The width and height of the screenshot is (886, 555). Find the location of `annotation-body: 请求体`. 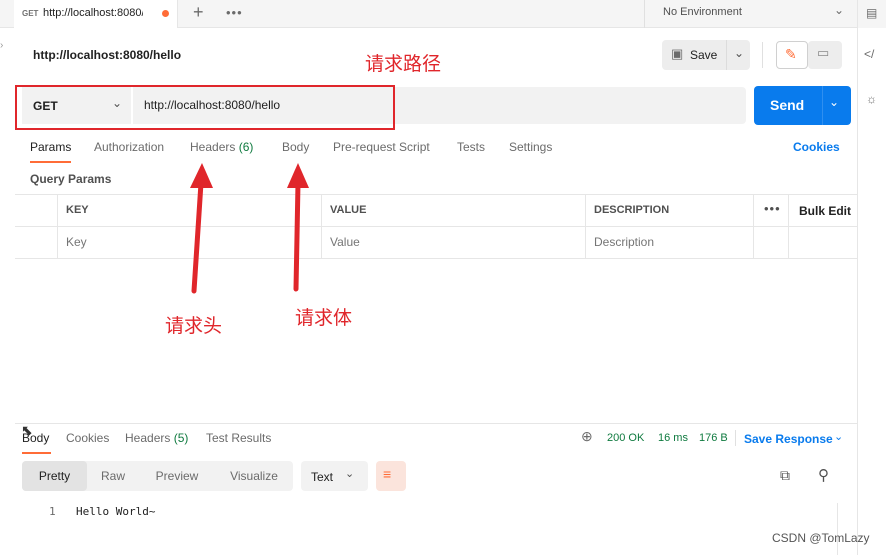

annotation-body: 请求体 is located at coordinates (324, 318).